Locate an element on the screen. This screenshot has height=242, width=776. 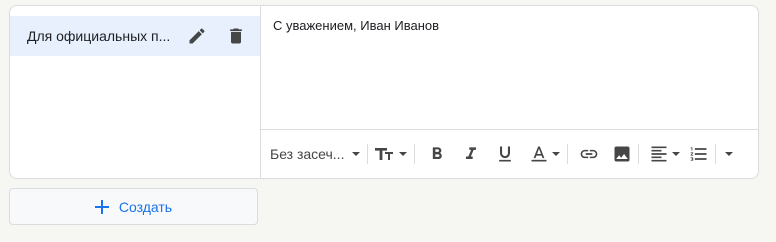
delete-signature-button is located at coordinates (236, 36).